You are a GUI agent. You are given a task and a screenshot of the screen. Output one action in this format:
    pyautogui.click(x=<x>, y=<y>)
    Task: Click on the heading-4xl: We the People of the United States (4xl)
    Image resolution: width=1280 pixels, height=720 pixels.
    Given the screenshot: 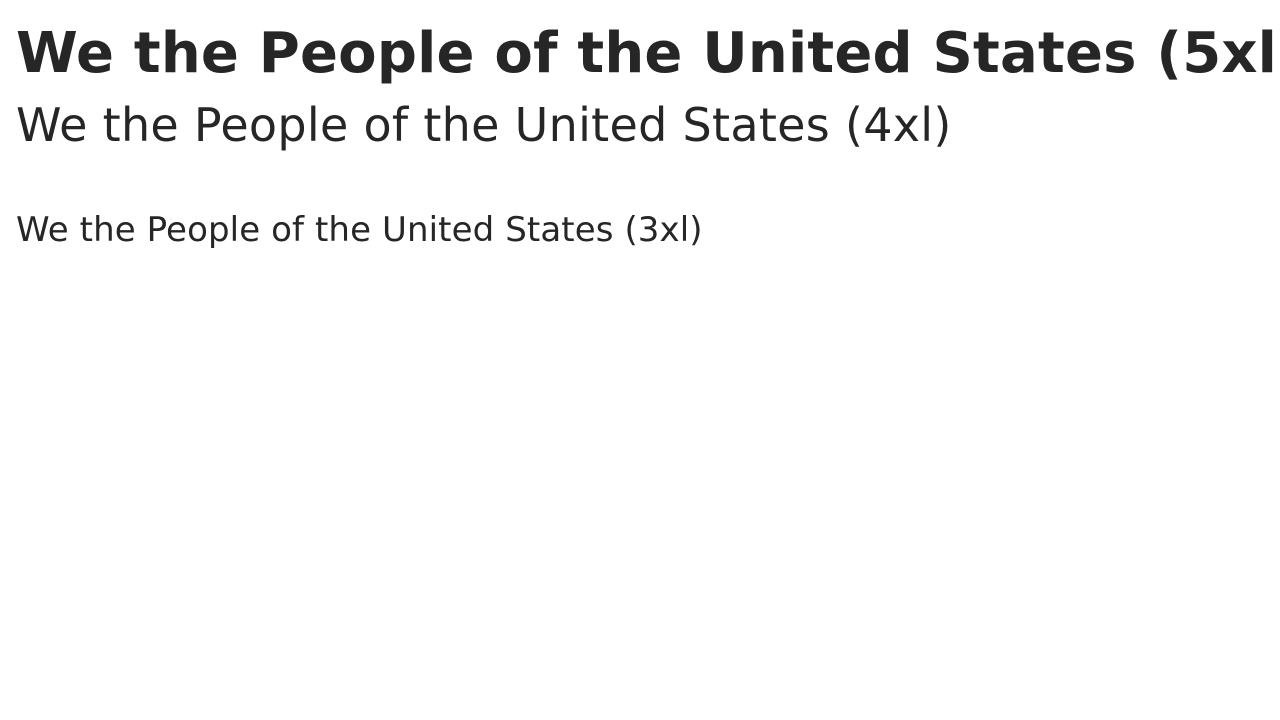 What is the action you would take?
    pyautogui.click(x=484, y=125)
    